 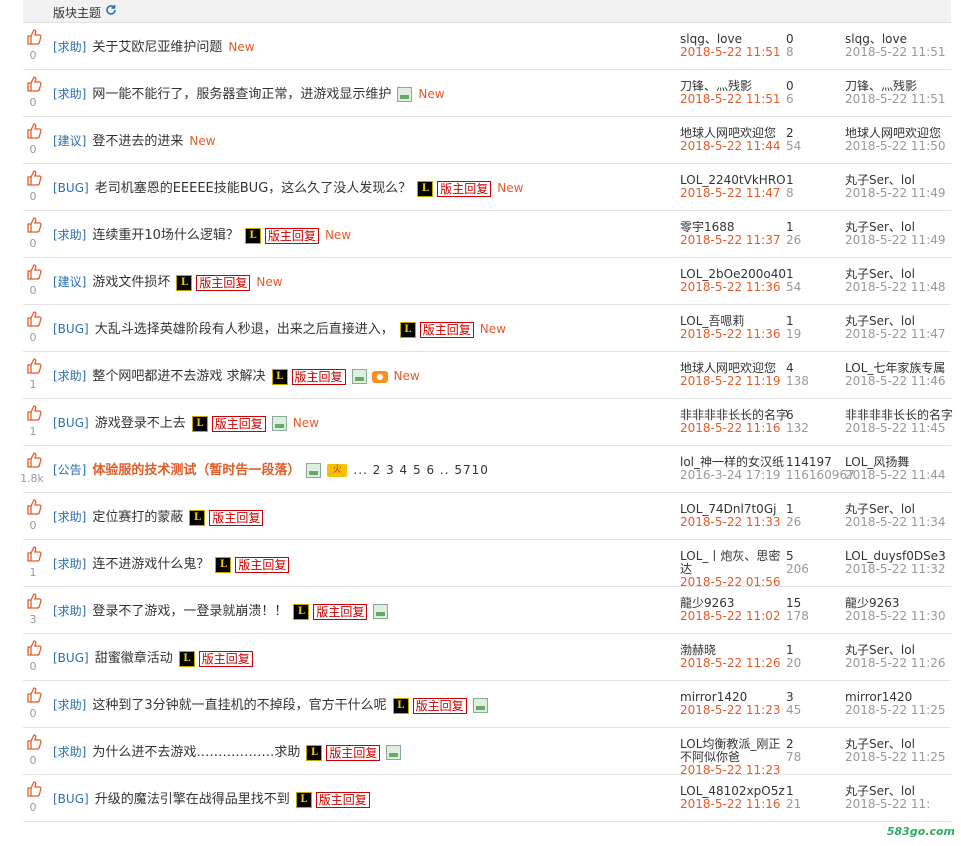 What do you see at coordinates (33, 666) in the screenshot?
I see `like-count: 0` at bounding box center [33, 666].